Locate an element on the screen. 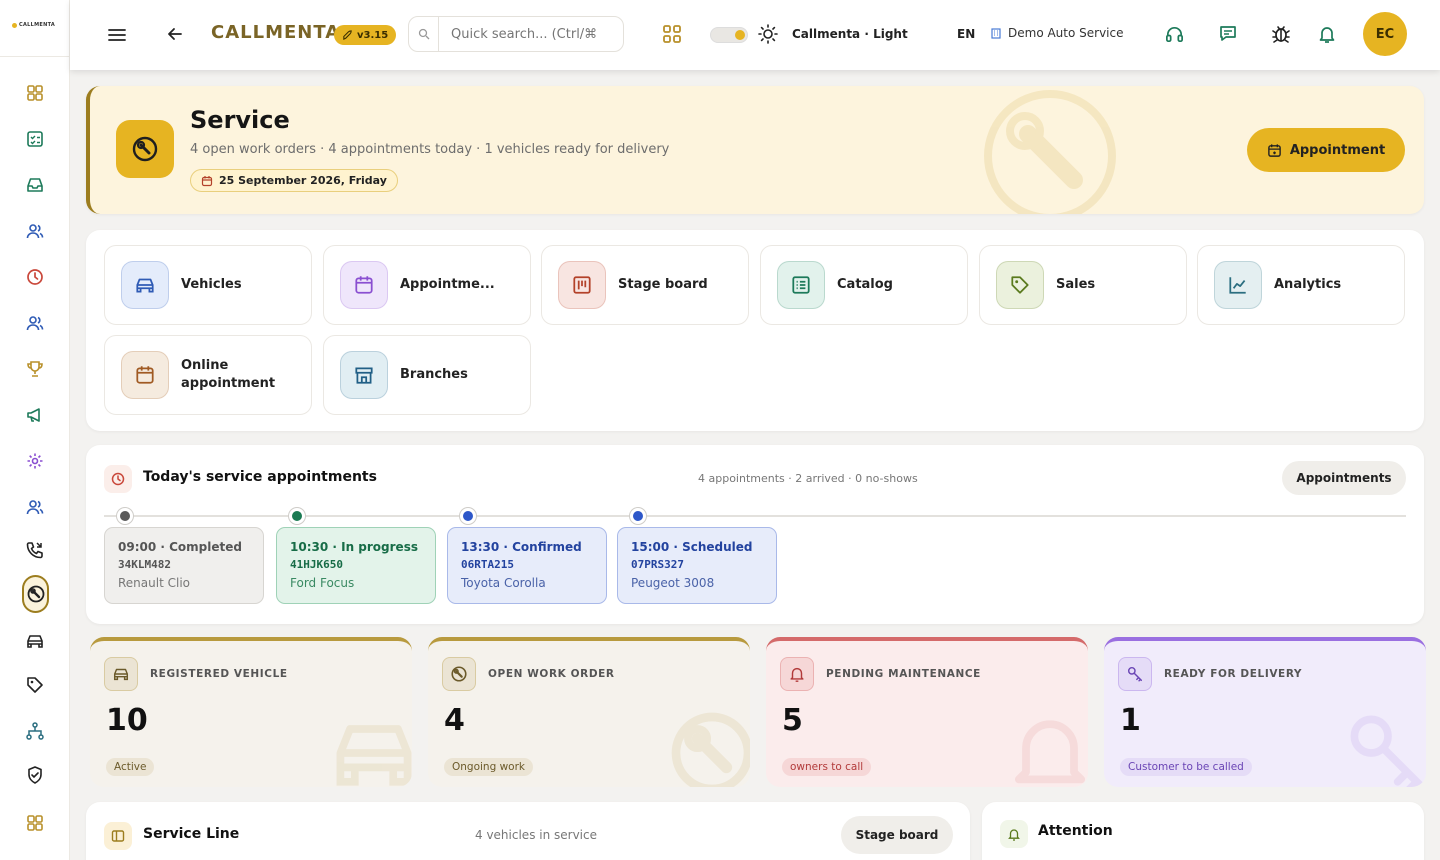 This screenshot has width=1440, height=860. sidebar-item-checklist-icon is located at coordinates (35, 139).